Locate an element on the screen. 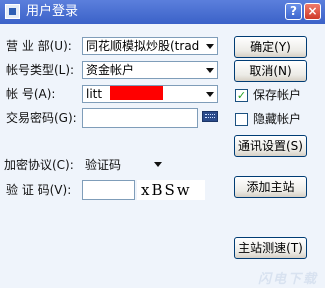  save-account-checkbox: ✓ is located at coordinates (241, 95).